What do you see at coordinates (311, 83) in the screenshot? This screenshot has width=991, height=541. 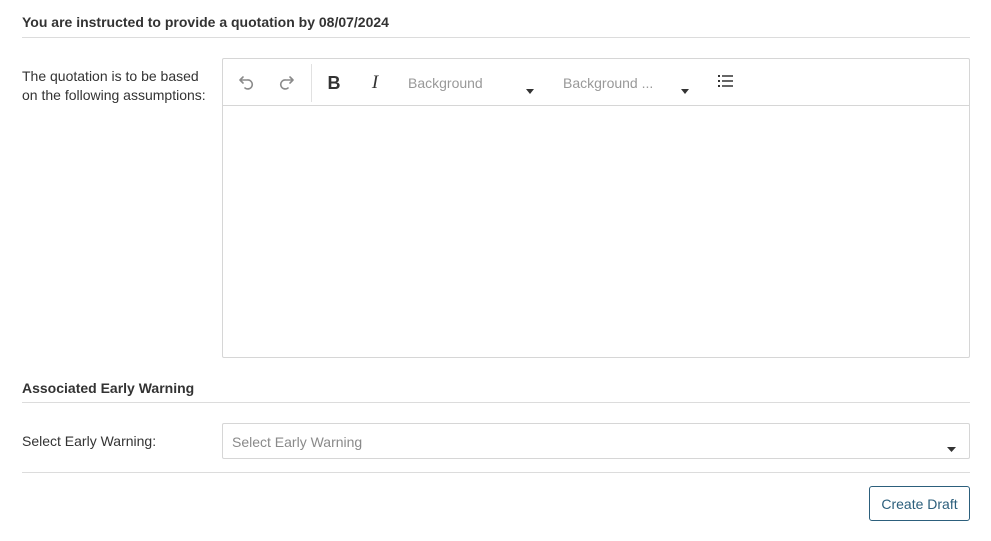 I see `toolbar-separator` at bounding box center [311, 83].